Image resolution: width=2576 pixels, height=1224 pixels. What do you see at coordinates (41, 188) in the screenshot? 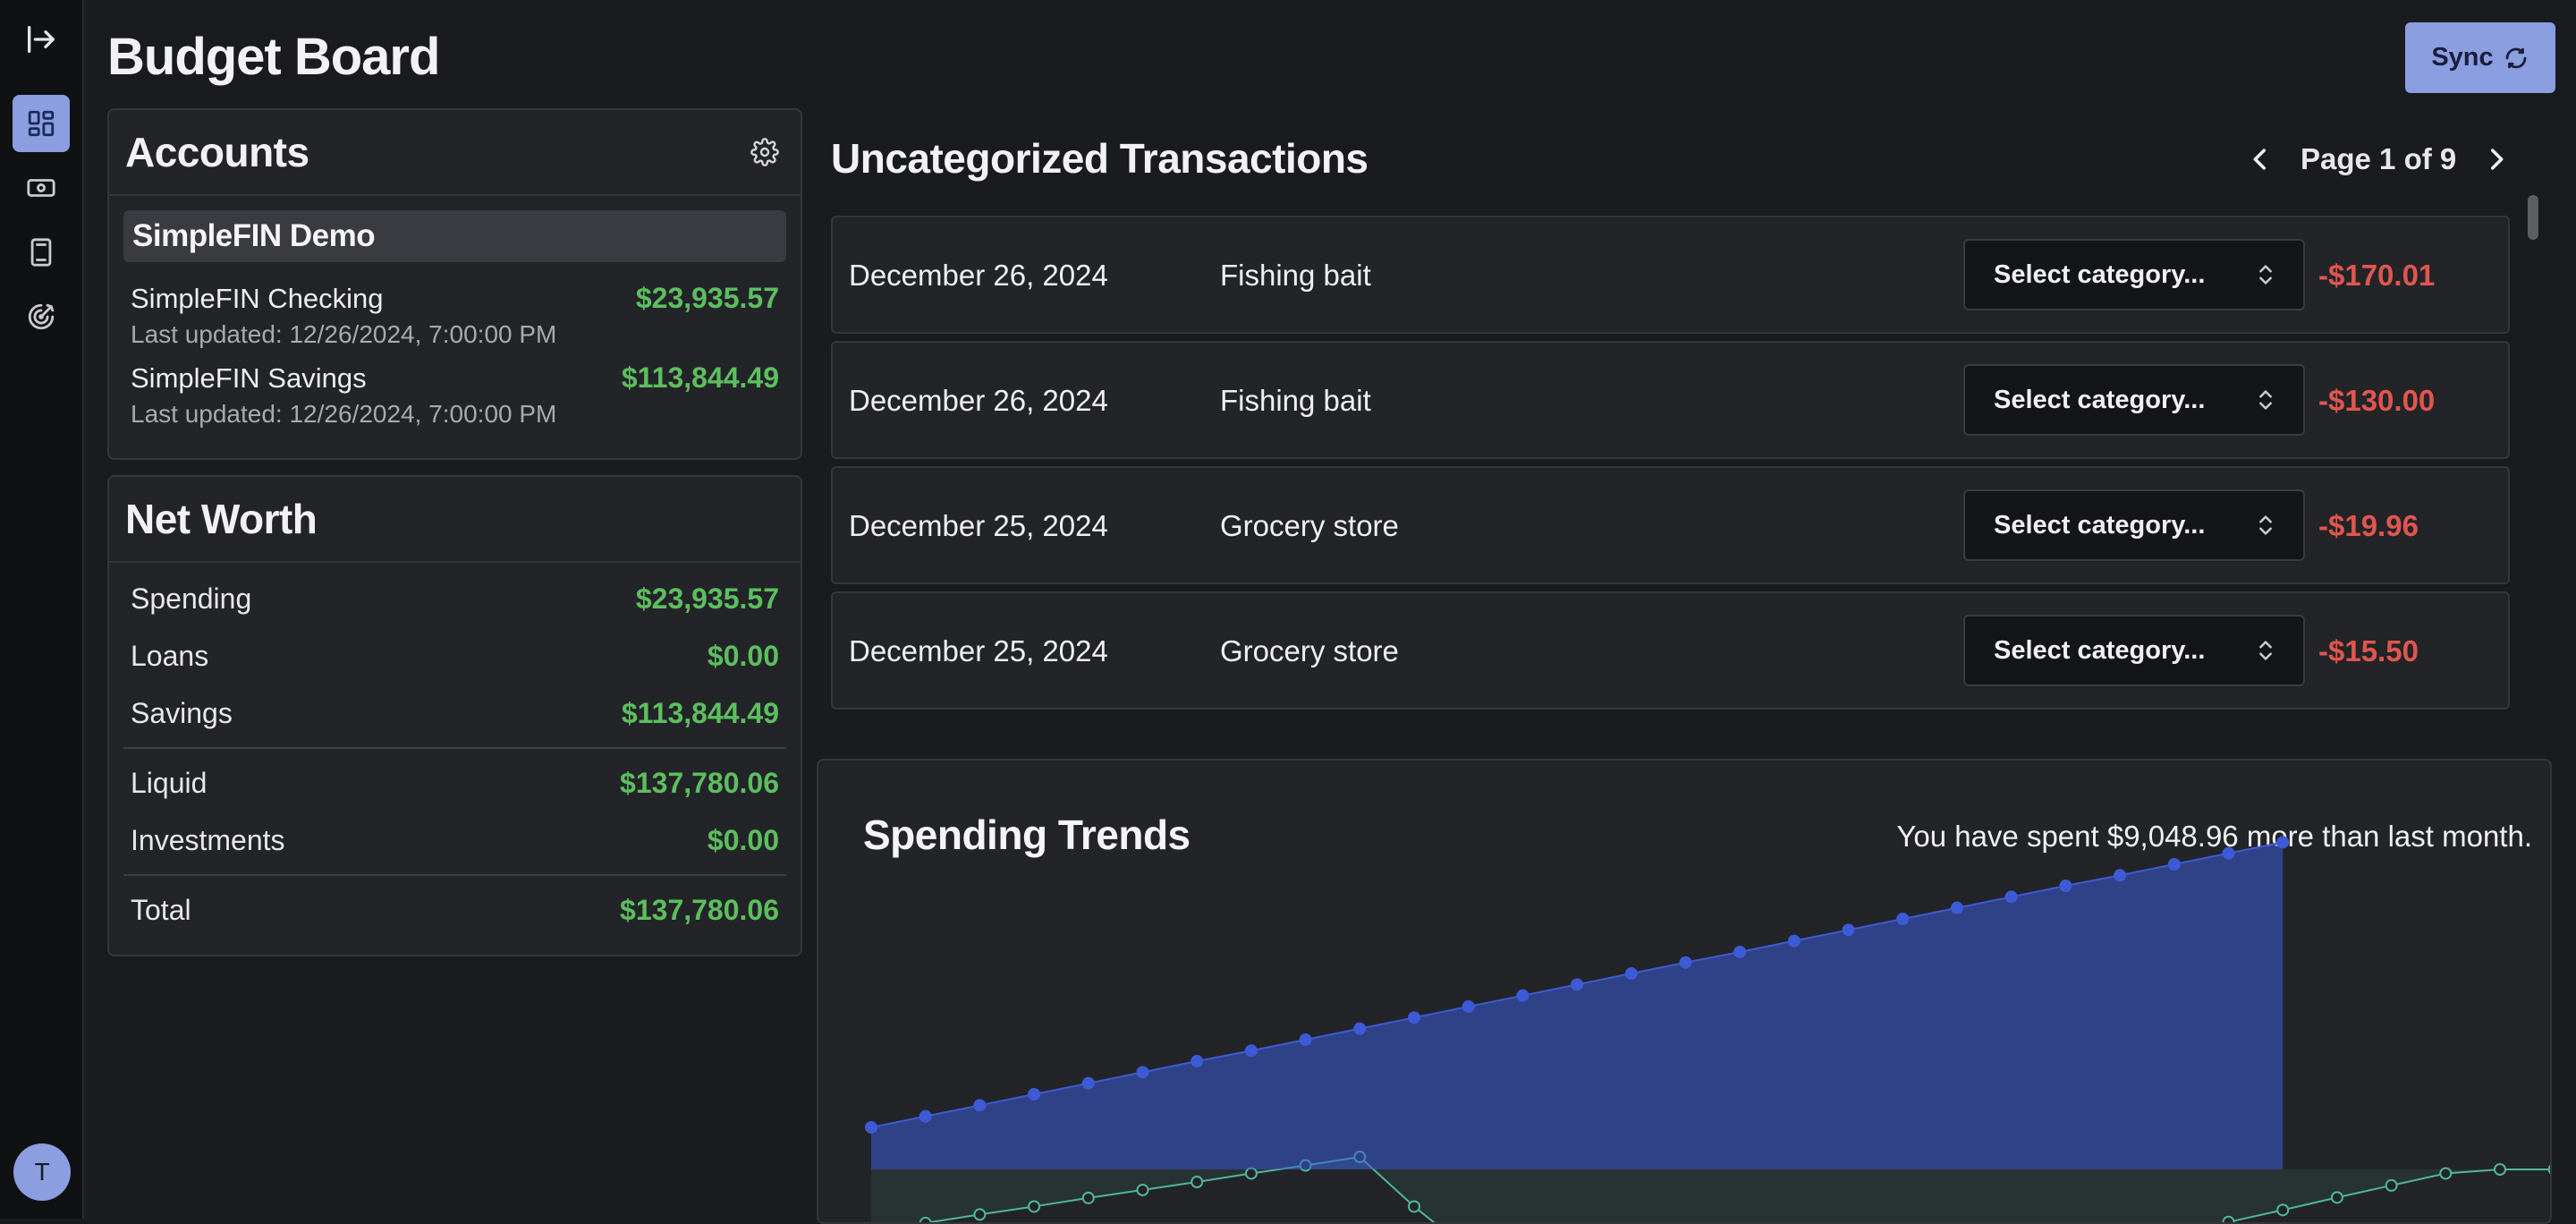
I see `transactions-icon` at bounding box center [41, 188].